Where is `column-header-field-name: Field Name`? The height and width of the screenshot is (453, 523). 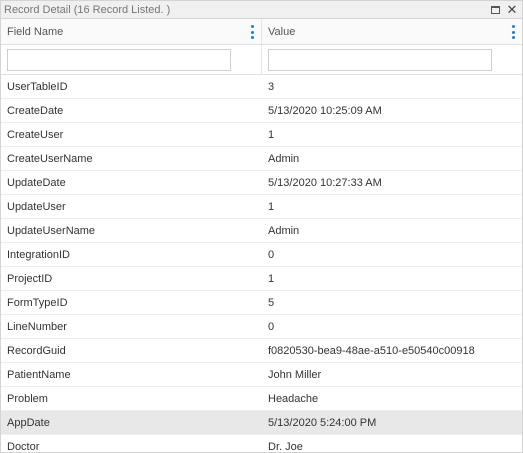
column-header-field-name: Field Name is located at coordinates (131, 31).